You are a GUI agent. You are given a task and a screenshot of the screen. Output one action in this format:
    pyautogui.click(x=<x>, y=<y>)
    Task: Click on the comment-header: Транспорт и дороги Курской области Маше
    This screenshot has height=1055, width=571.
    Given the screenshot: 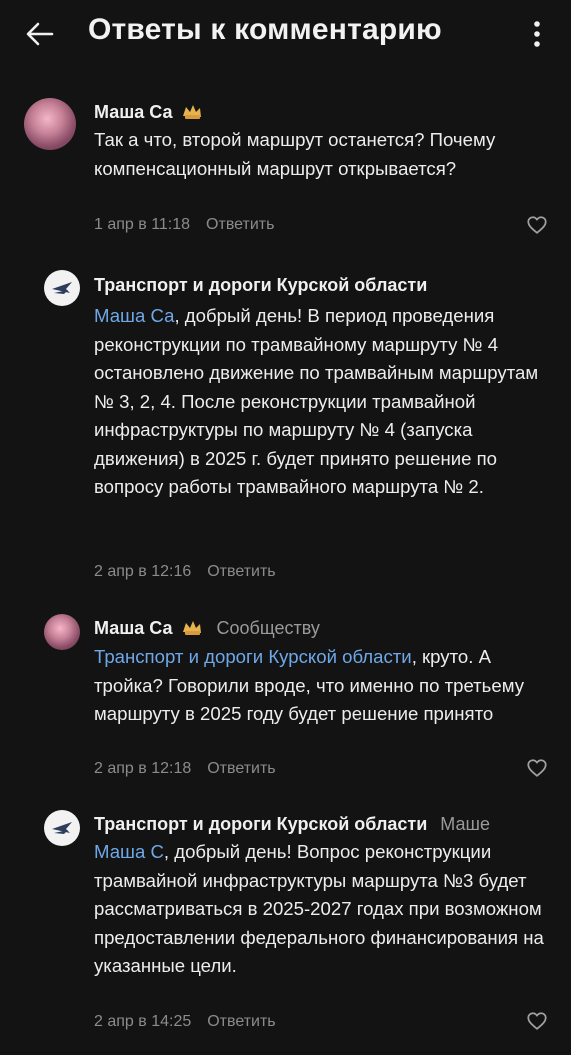 What is the action you would take?
    pyautogui.click(x=292, y=824)
    